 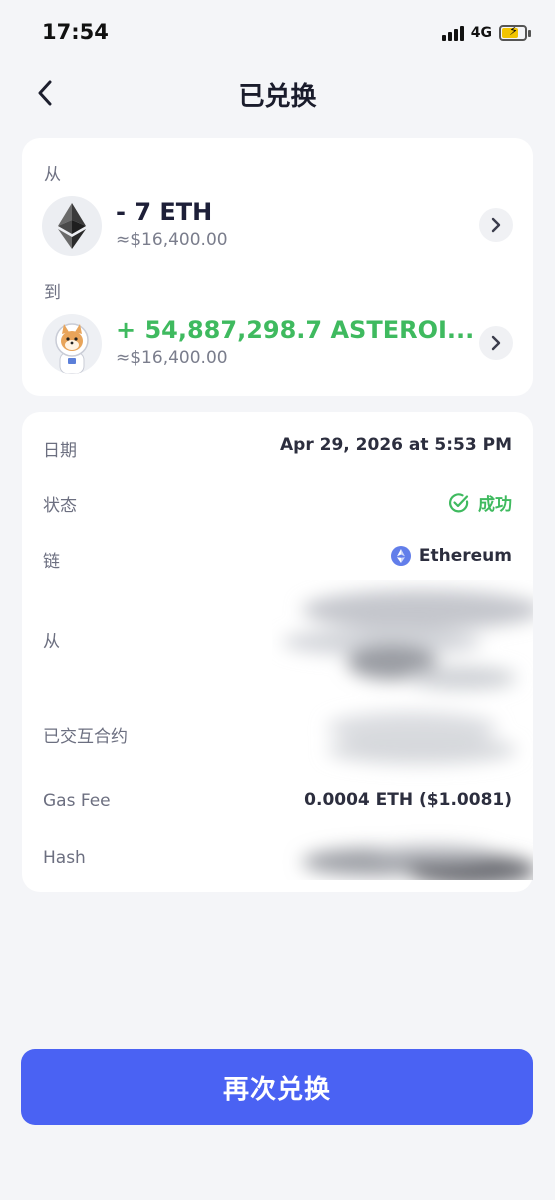 I want to click on from-token-row: - 7 ETH ≈$16,400.00, so click(x=277, y=228).